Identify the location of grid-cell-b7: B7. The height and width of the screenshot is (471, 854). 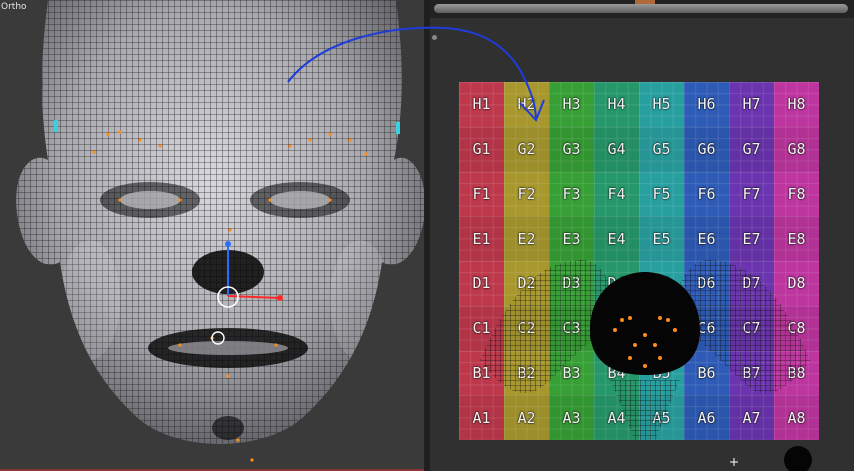
(751, 373).